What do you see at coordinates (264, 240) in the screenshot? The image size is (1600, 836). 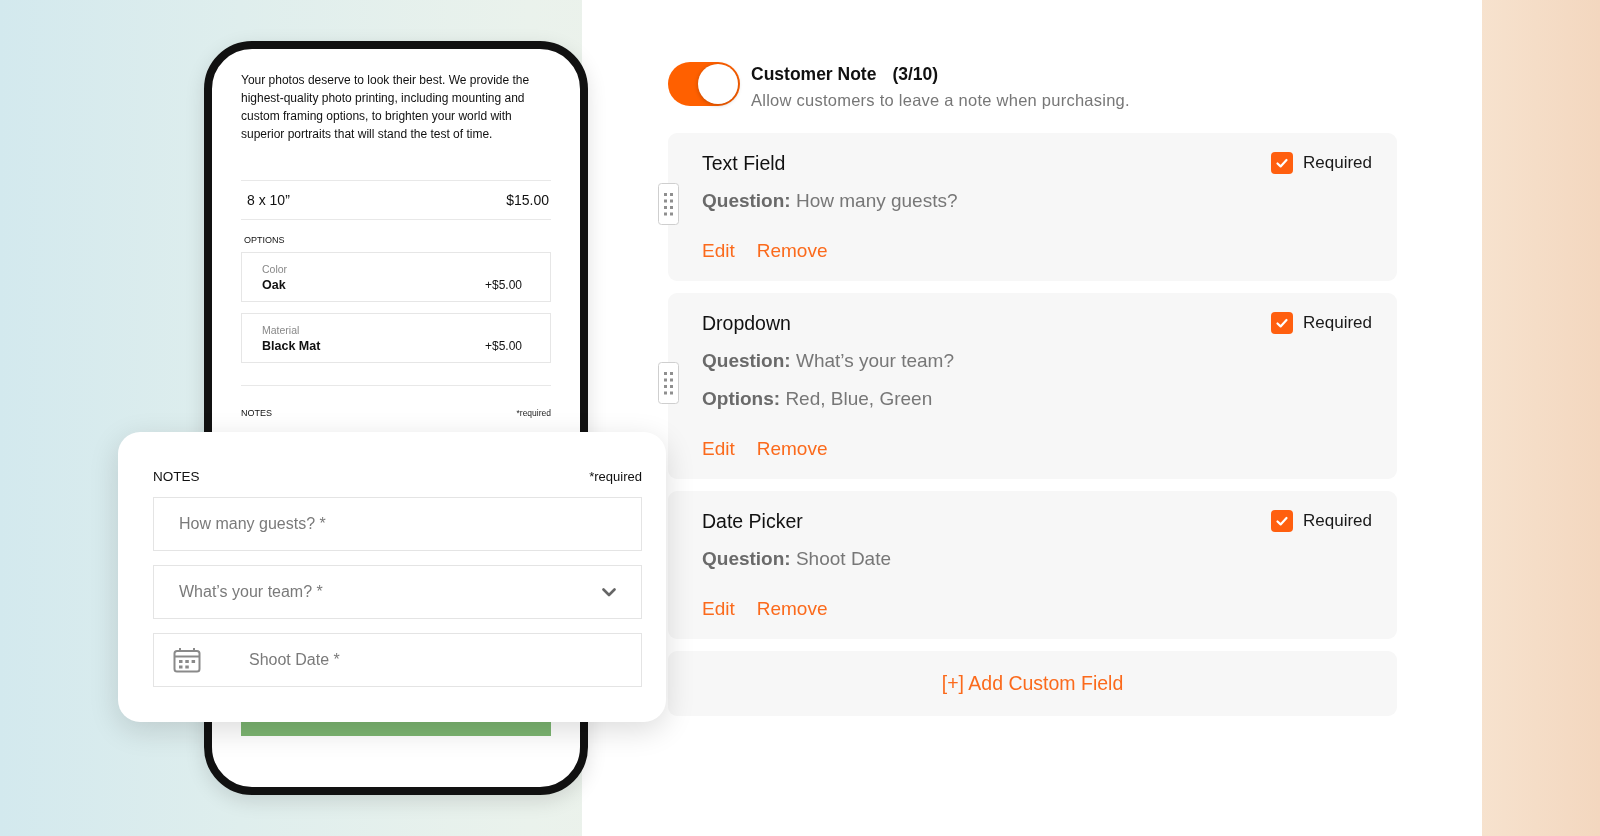 I see `options-heading: OPTIONS` at bounding box center [264, 240].